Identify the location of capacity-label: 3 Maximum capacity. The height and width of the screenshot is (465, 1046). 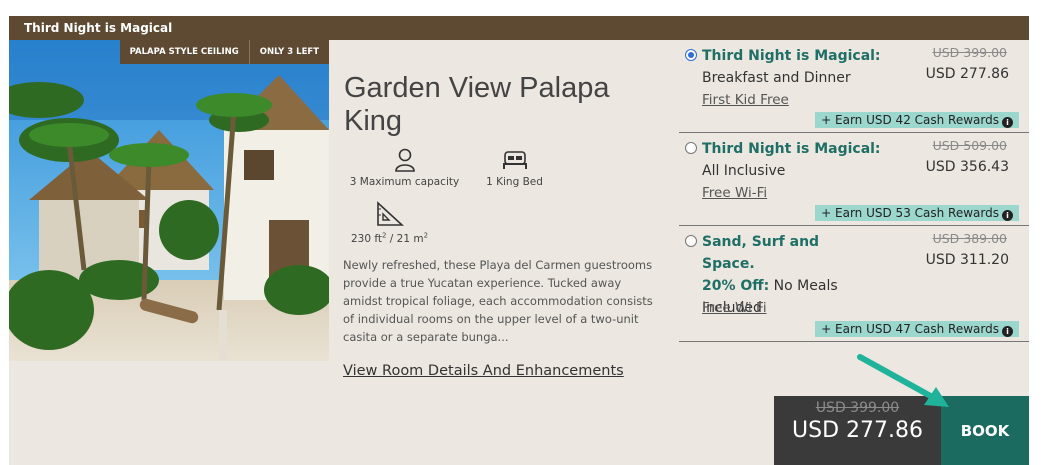
(404, 182).